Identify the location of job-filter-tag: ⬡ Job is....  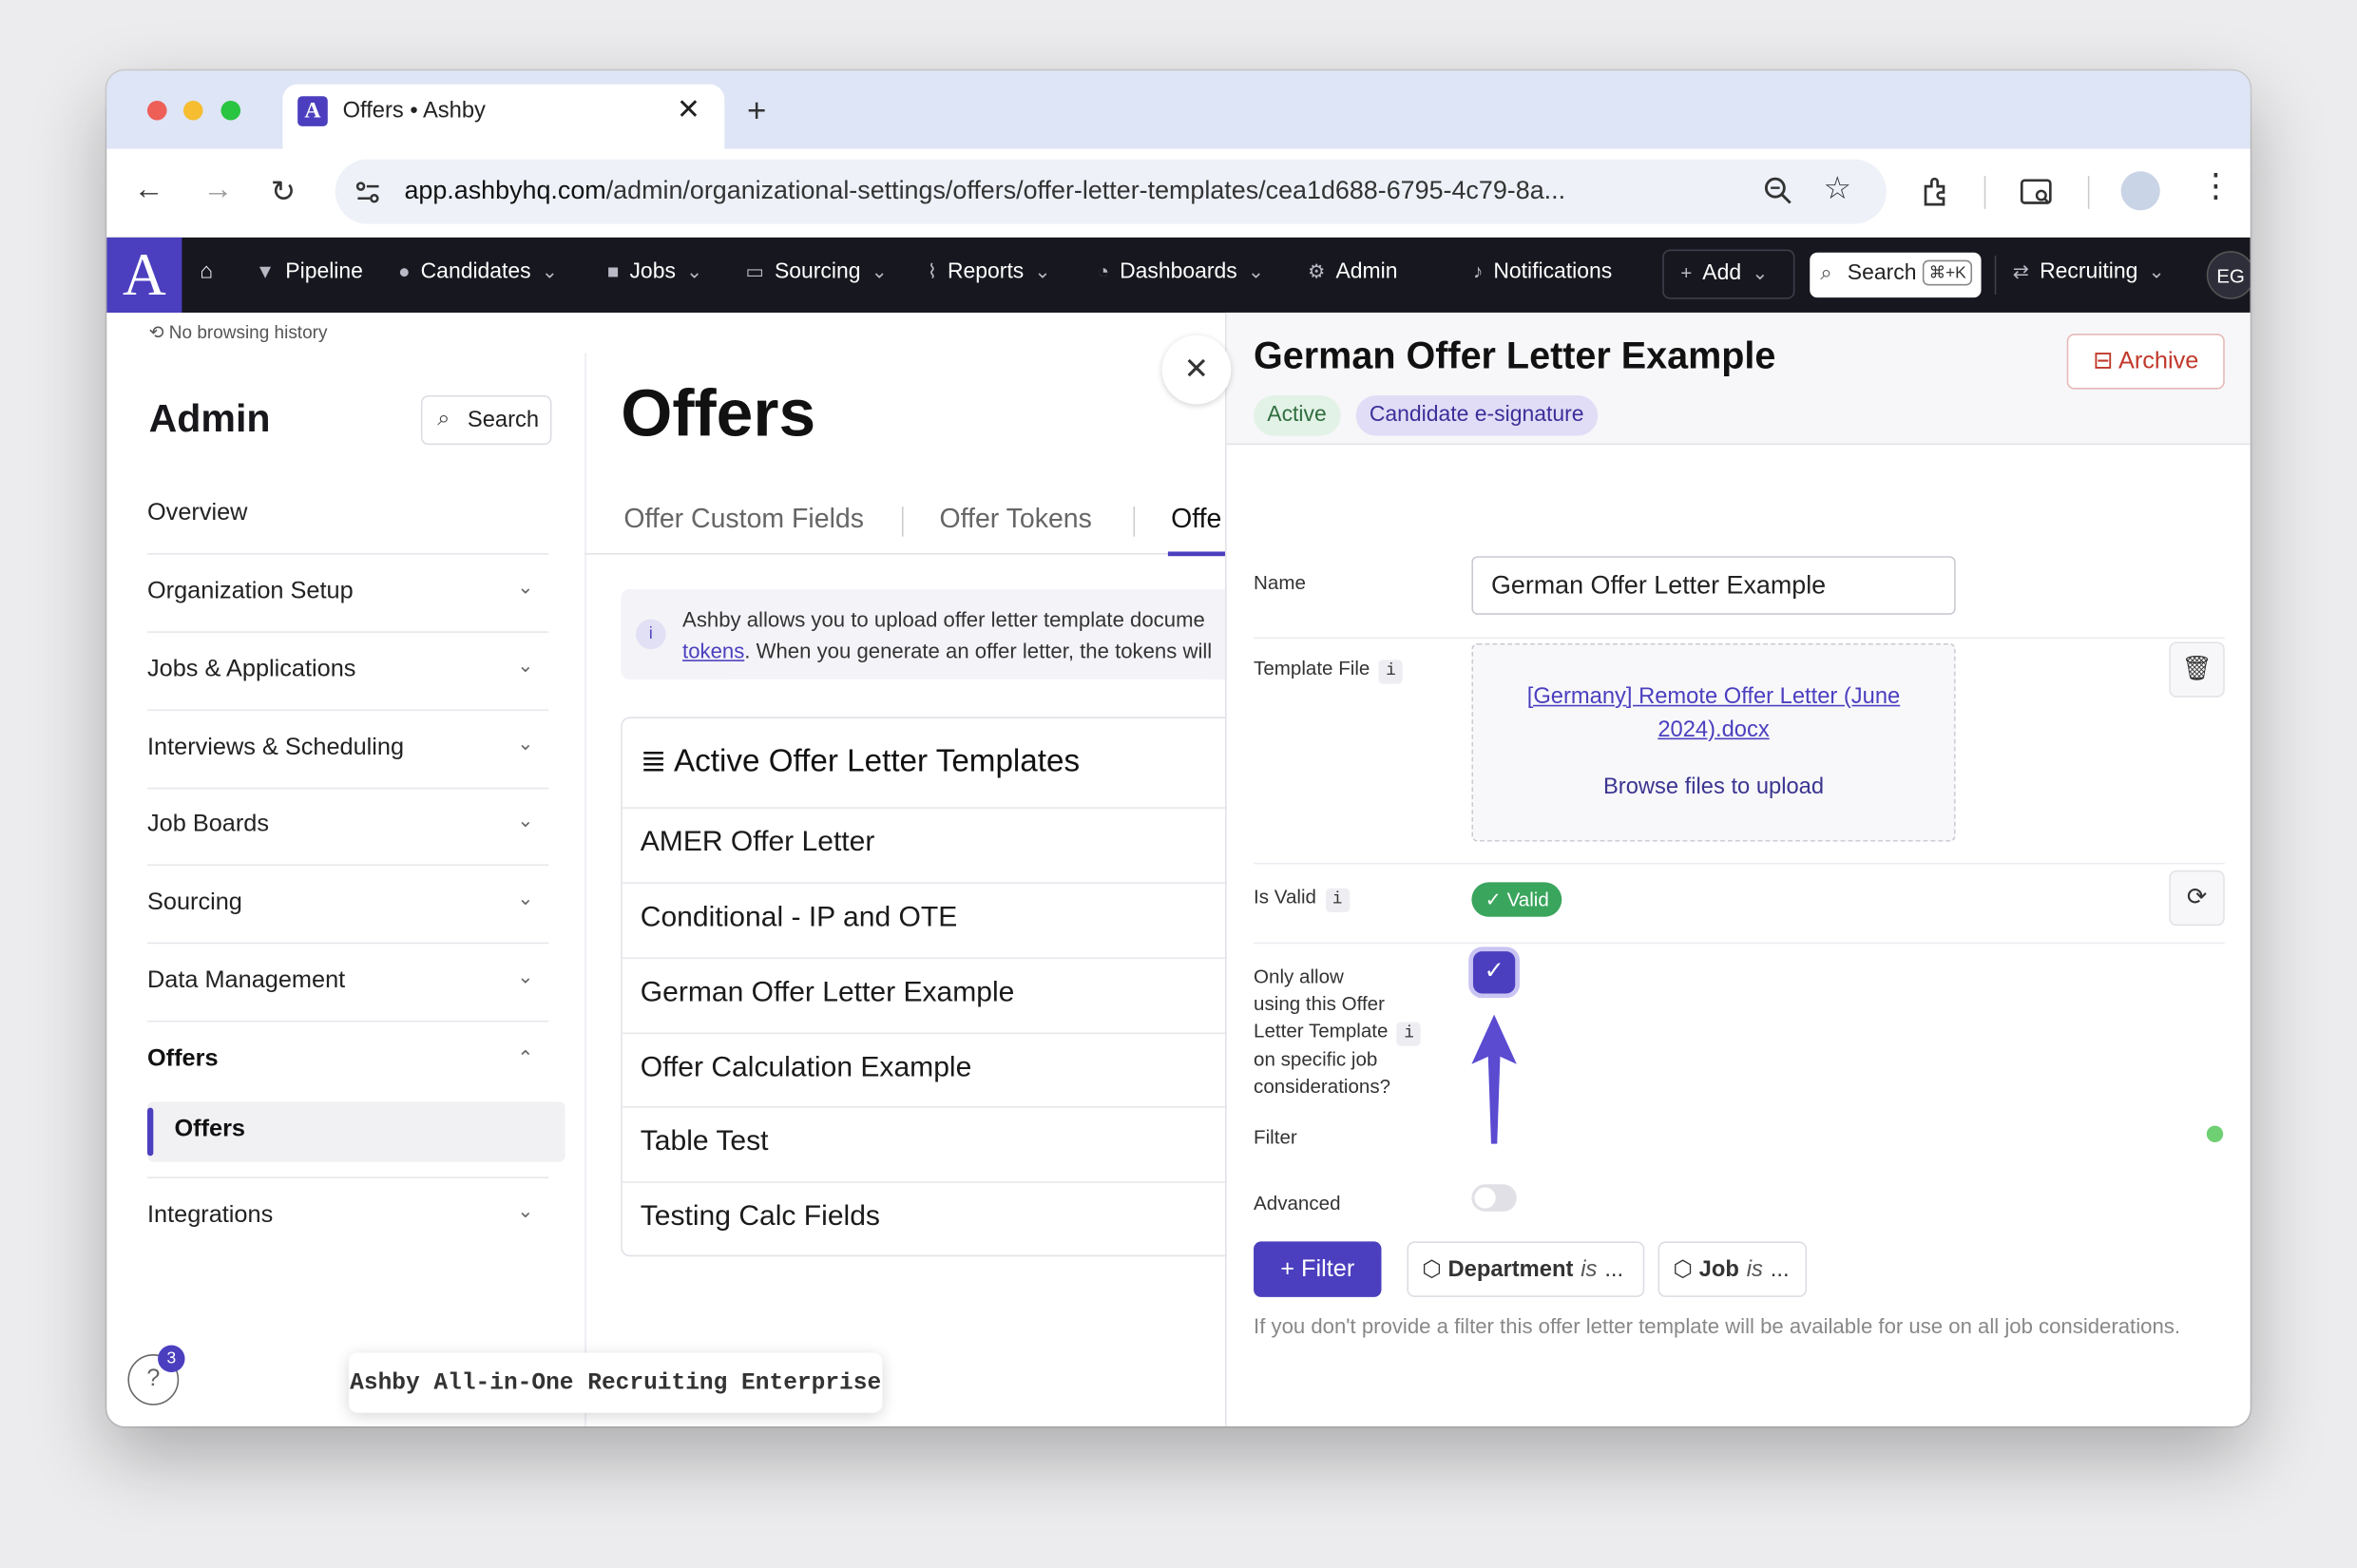
(1733, 1269).